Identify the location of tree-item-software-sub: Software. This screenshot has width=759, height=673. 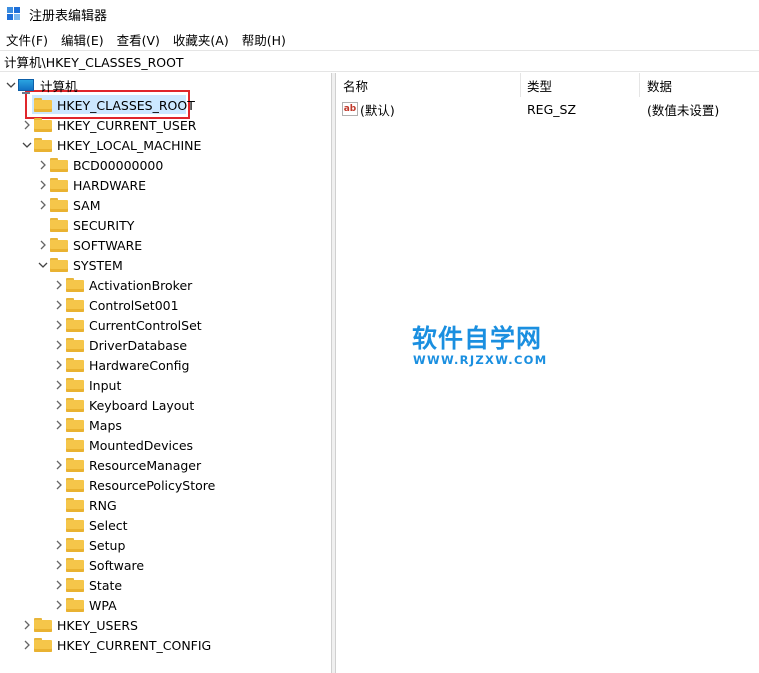
(98, 565).